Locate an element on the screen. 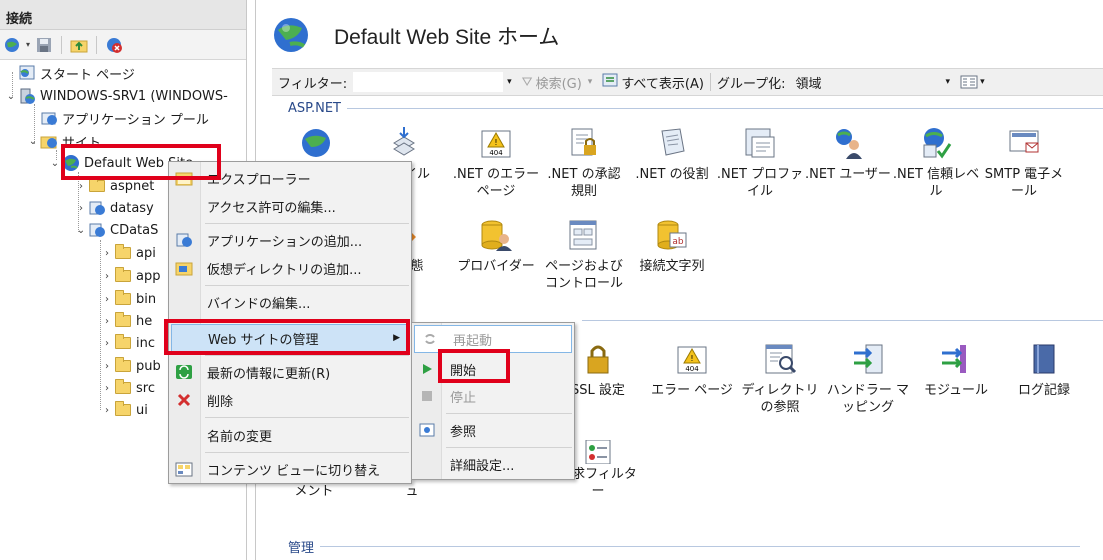 This screenshot has width=1103, height=560. feature-connection-strings: ab 接続文字列 is located at coordinates (672, 245).